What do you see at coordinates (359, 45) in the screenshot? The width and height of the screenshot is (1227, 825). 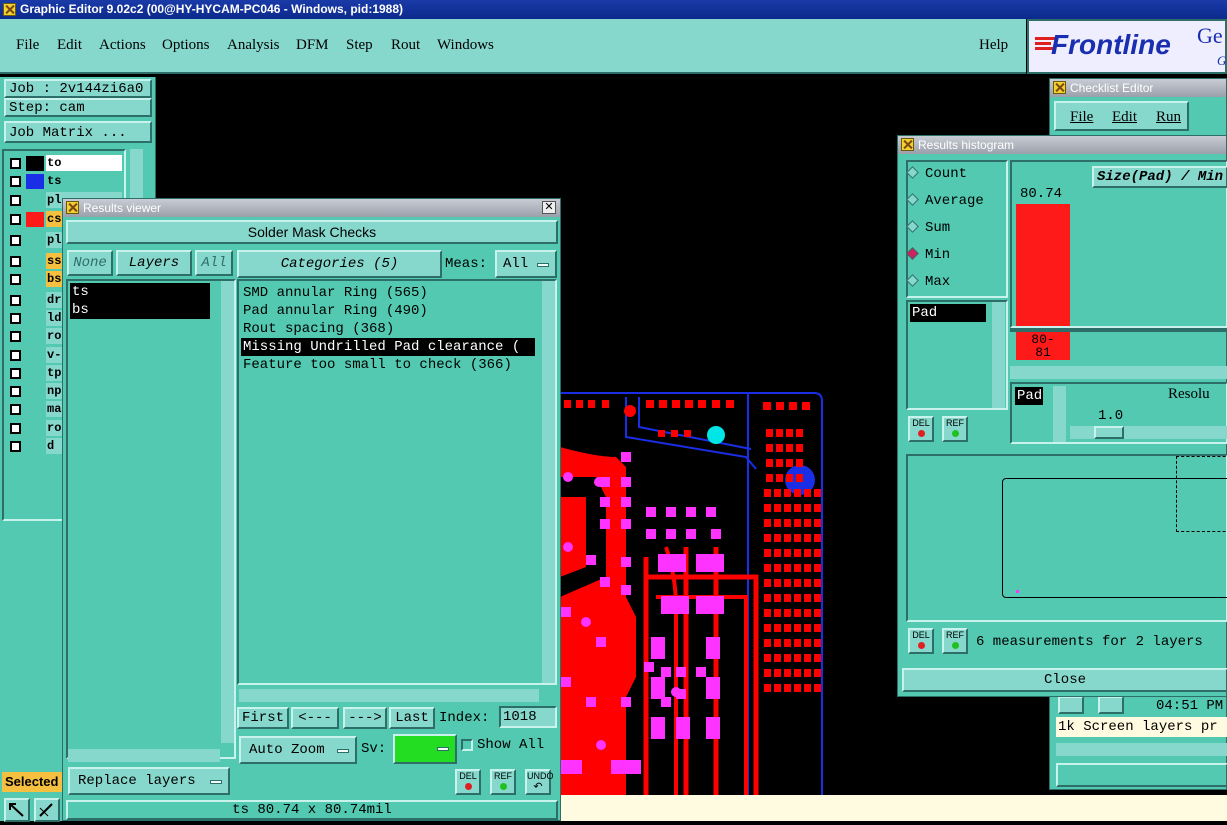 I see `menu-step: Step` at bounding box center [359, 45].